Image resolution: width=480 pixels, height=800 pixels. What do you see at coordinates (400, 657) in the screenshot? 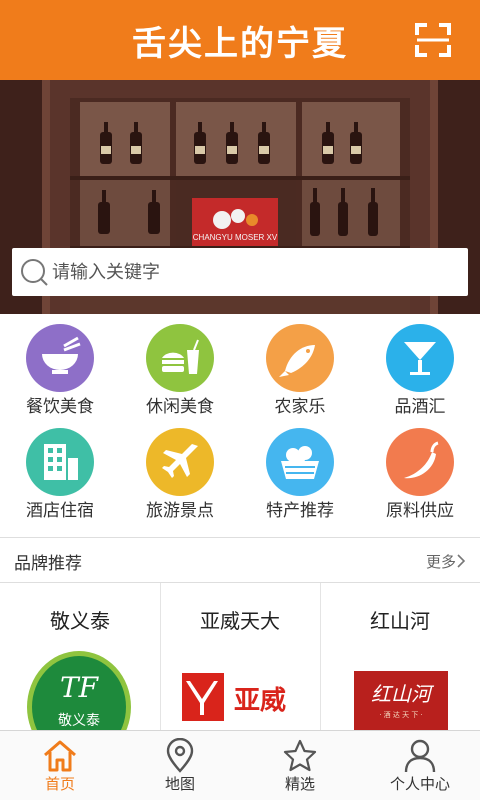
I see `brand-card: 红山河 红山河 · 酒 达 天 下 ·` at bounding box center [400, 657].